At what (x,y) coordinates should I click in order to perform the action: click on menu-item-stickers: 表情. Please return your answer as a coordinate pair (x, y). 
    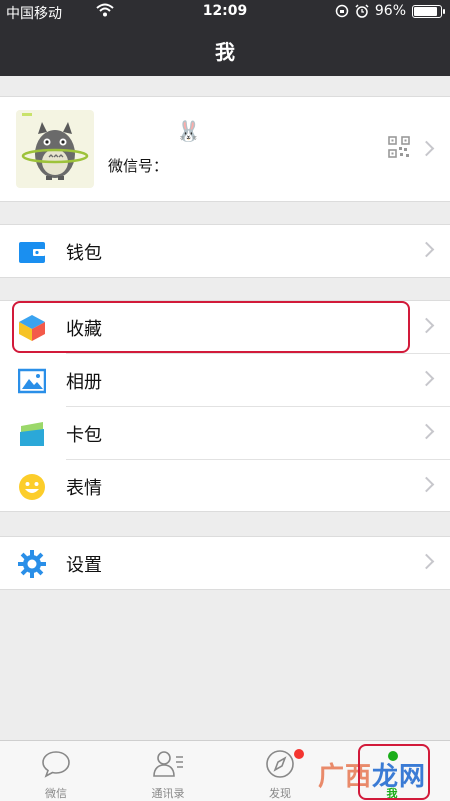
    Looking at the image, I should click on (225, 486).